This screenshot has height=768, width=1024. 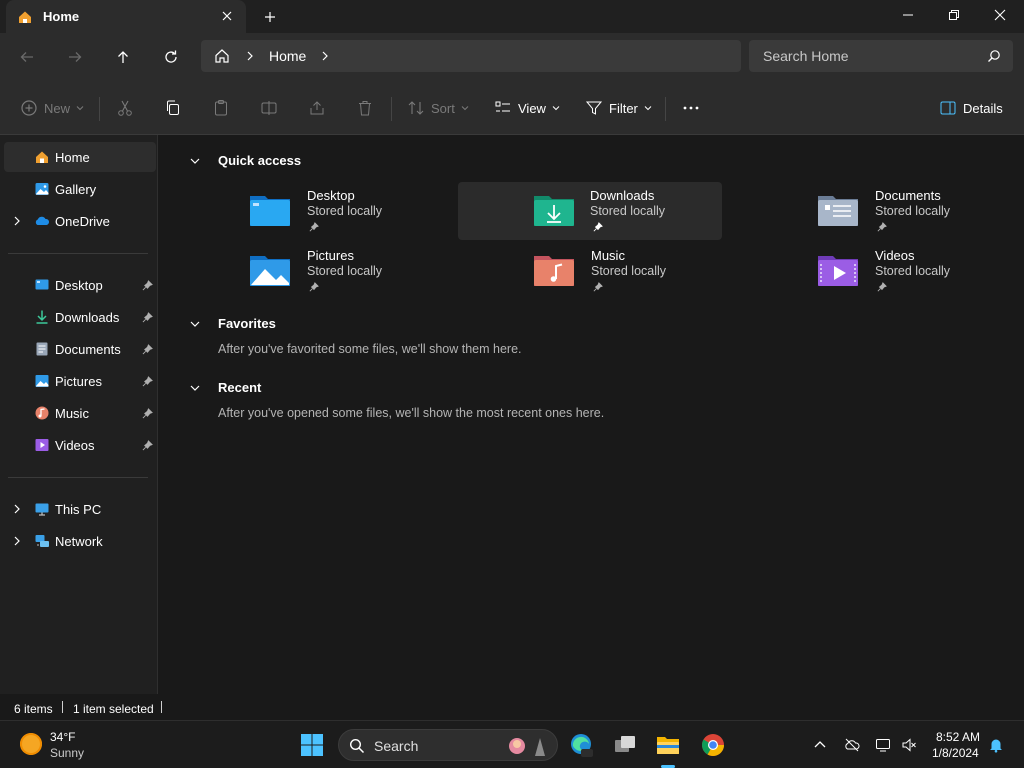 What do you see at coordinates (994, 56) in the screenshot?
I see `search-icon` at bounding box center [994, 56].